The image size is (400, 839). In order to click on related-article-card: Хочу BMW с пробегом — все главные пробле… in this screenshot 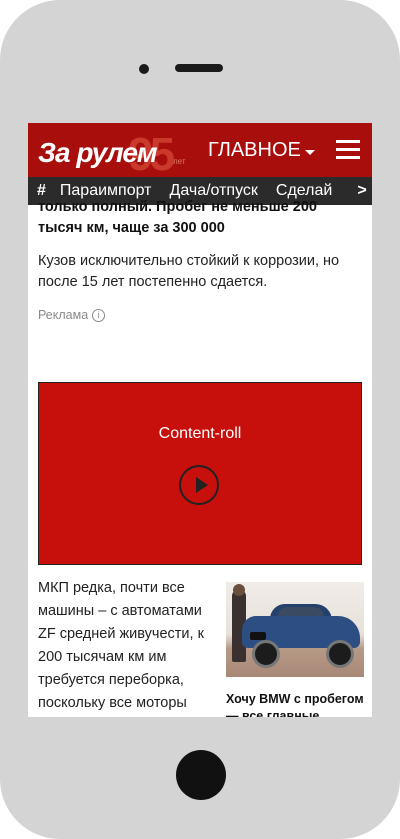, I will do `click(295, 649)`.